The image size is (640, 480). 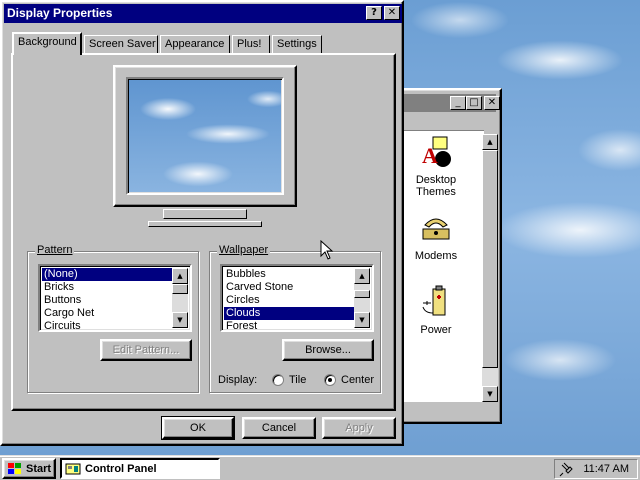 What do you see at coordinates (449, 103) in the screenshot?
I see `control-panel-title-bar: _ □ ✕` at bounding box center [449, 103].